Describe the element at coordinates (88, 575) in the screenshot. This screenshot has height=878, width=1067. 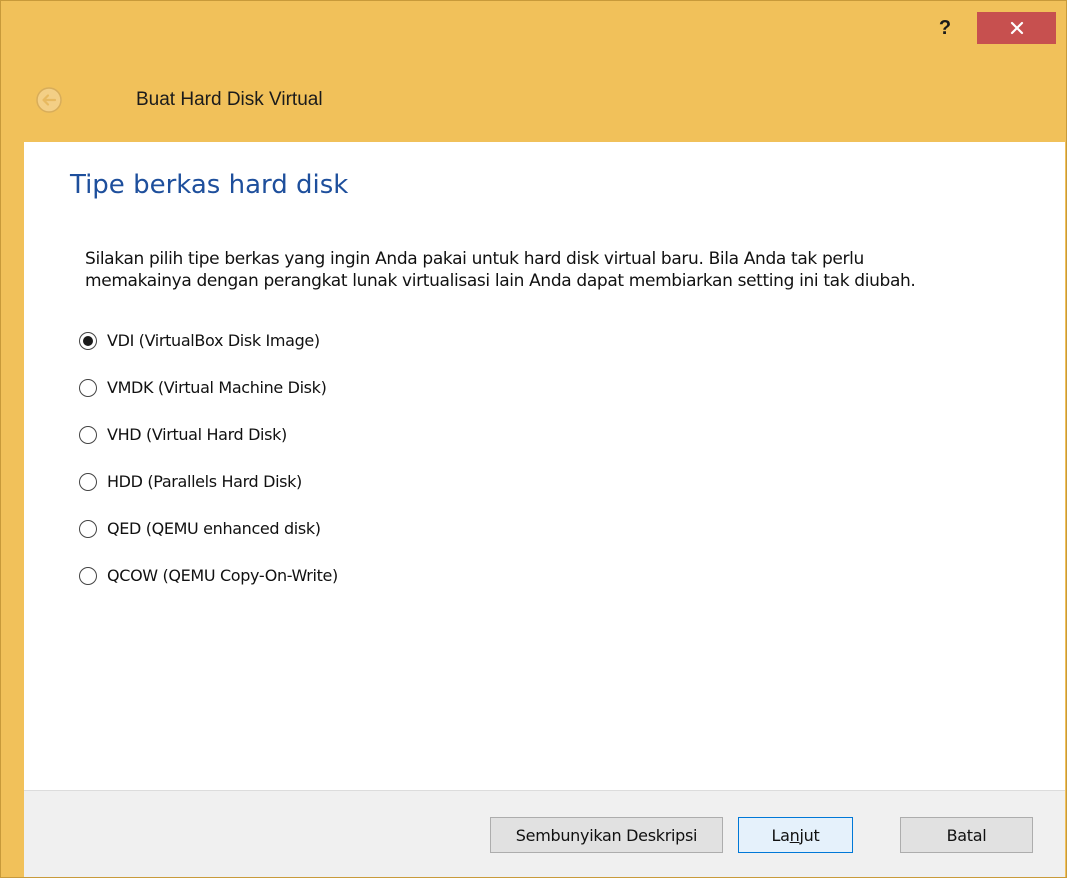
I see `radio-qcow` at that location.